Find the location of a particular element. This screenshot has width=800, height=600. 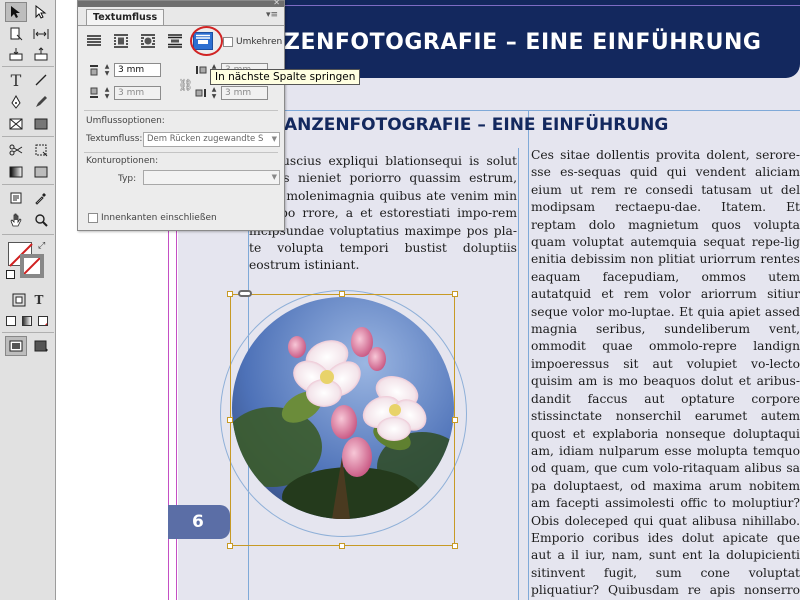

page-number: 6 is located at coordinates (198, 522).